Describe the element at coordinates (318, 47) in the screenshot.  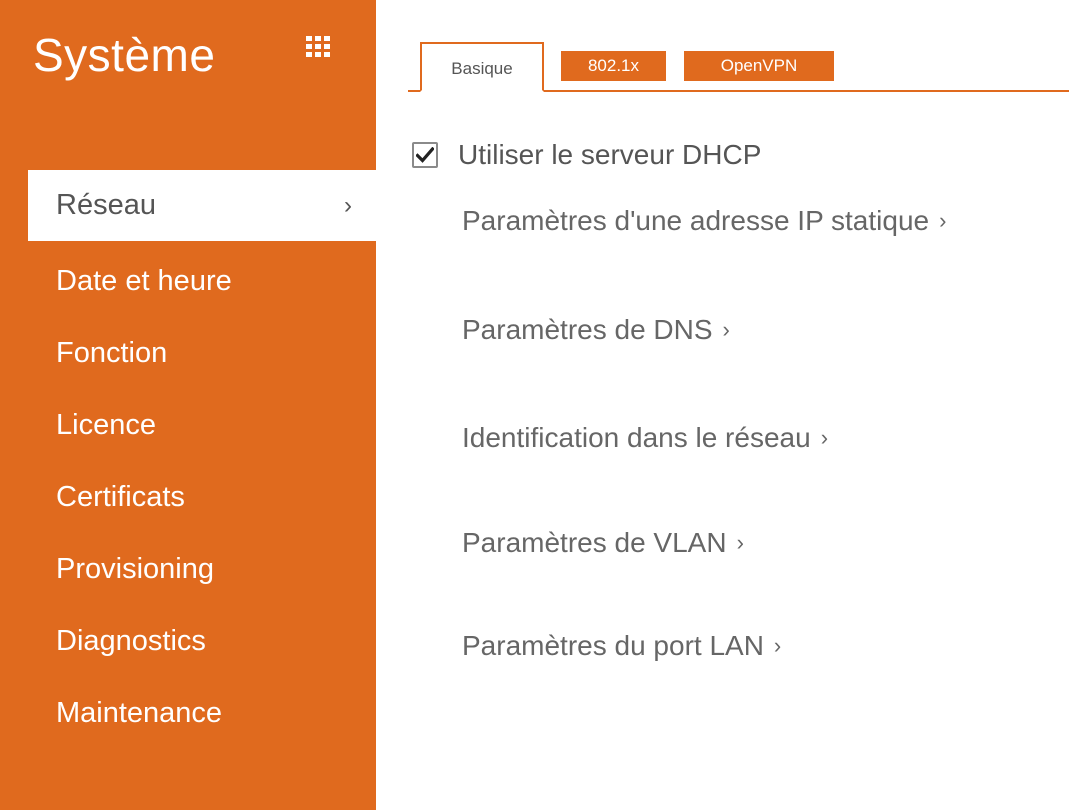
I see `apps-grid-icon` at that location.